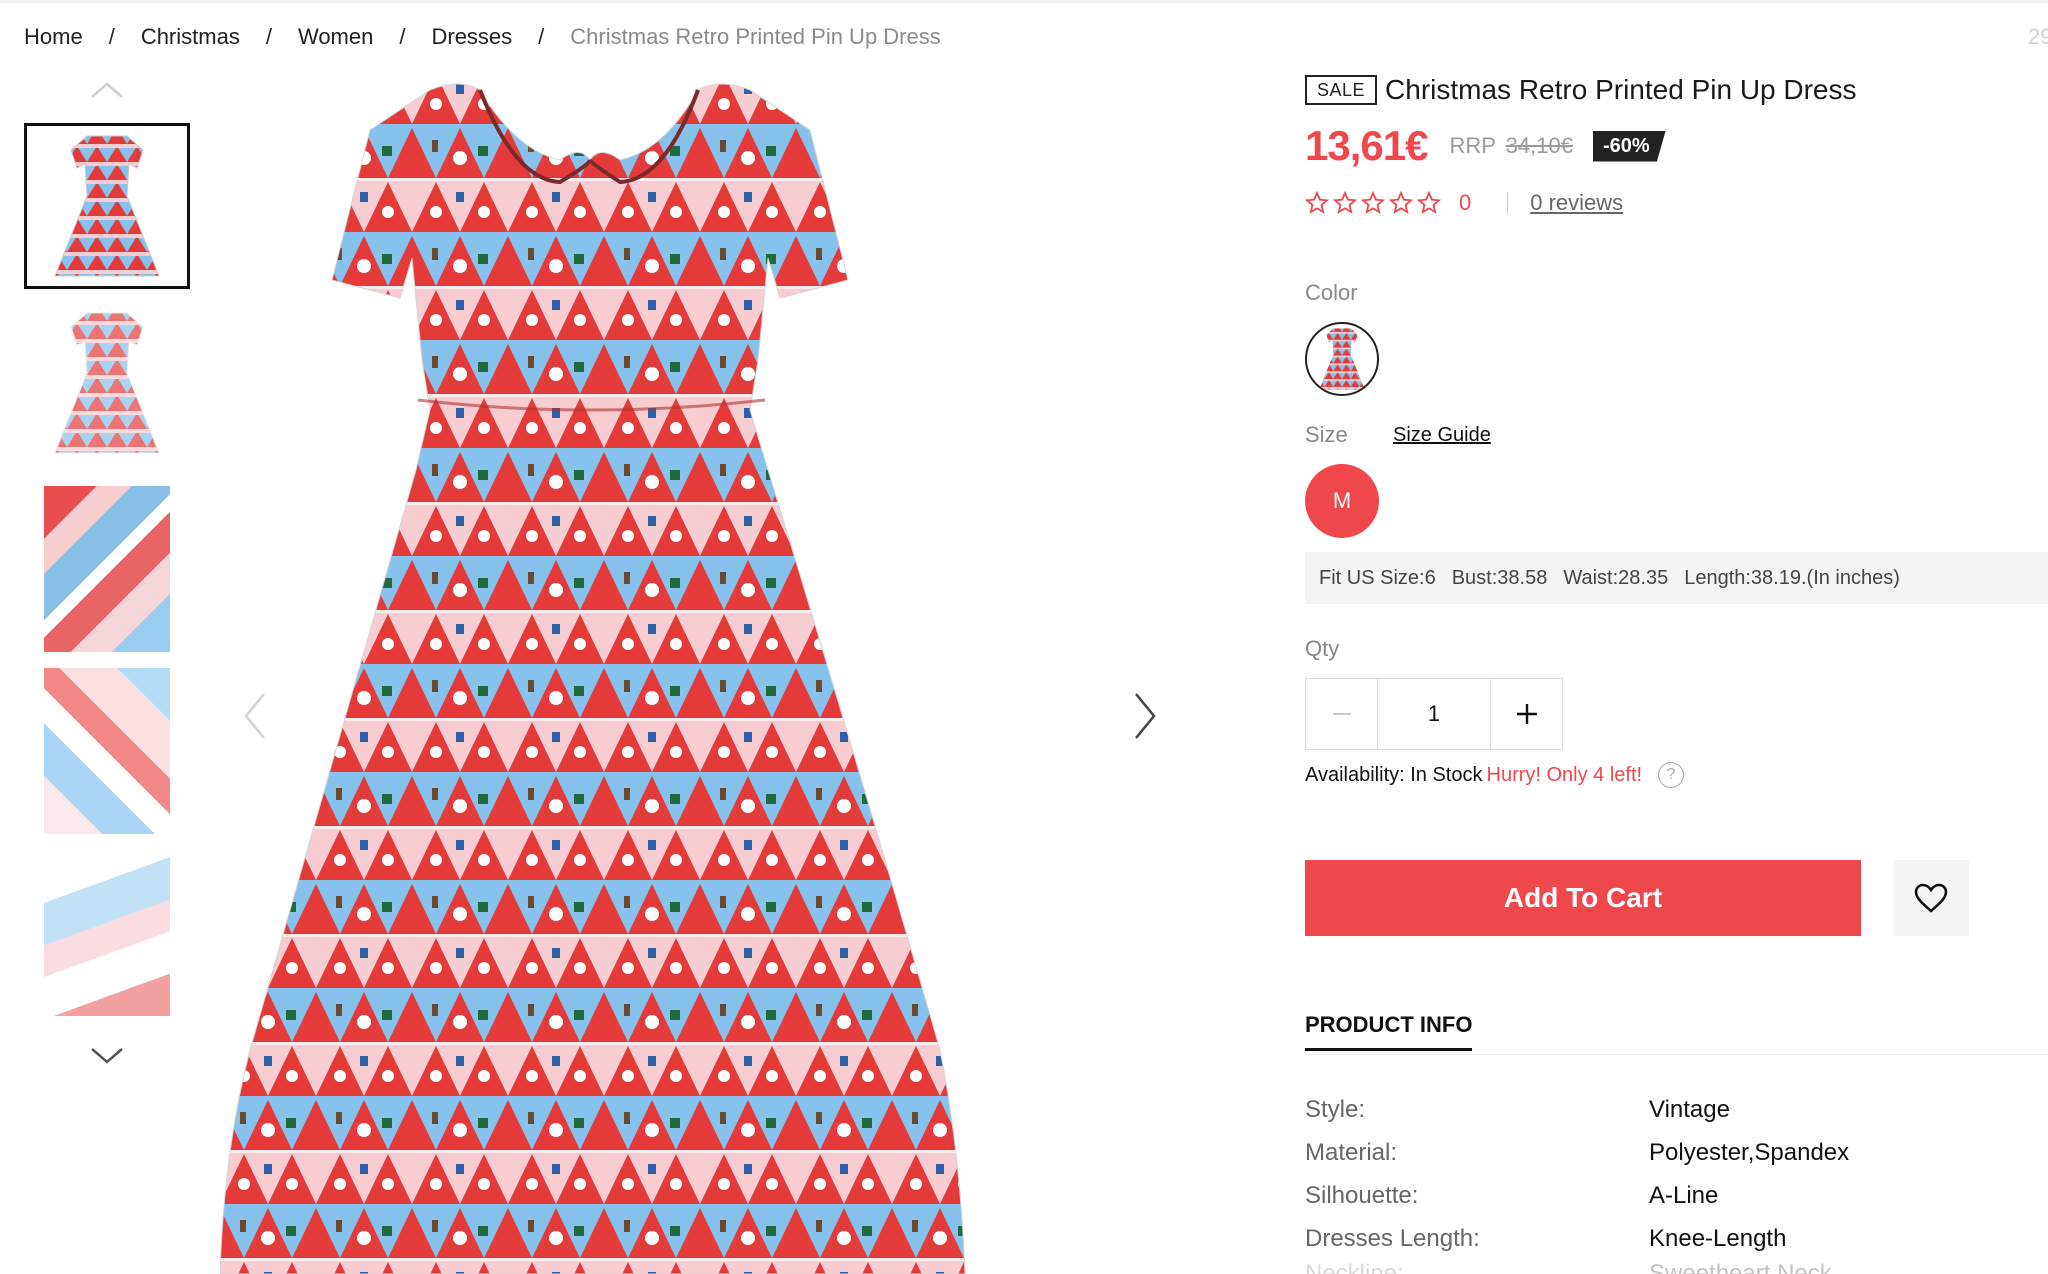  What do you see at coordinates (1389, 1031) in the screenshot?
I see `tab-product-info: PRODUCT INFO` at bounding box center [1389, 1031].